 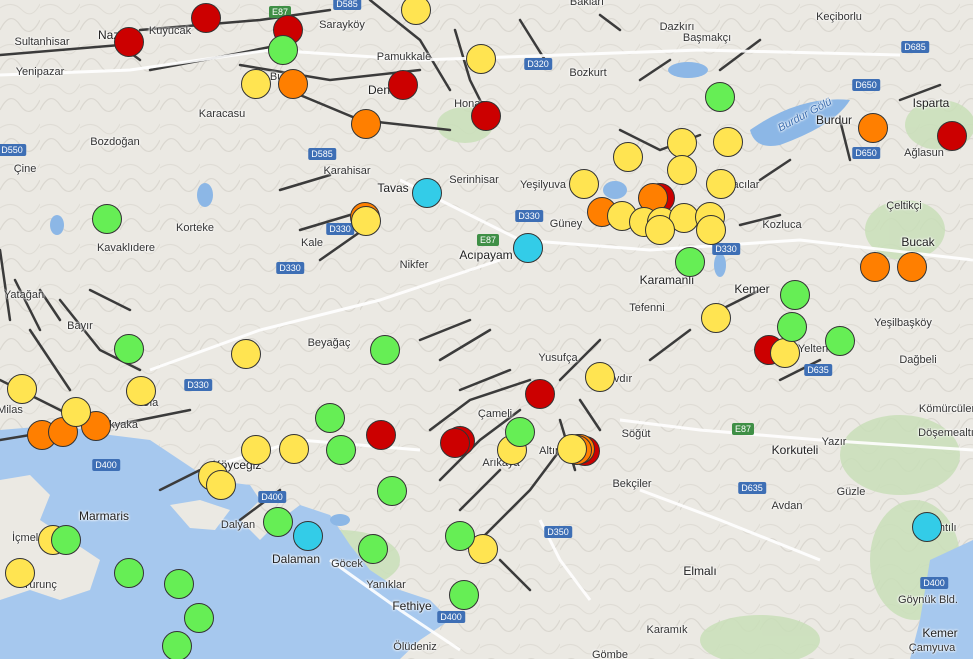 What do you see at coordinates (915, 47) in the screenshot?
I see `road-shield: D685` at bounding box center [915, 47].